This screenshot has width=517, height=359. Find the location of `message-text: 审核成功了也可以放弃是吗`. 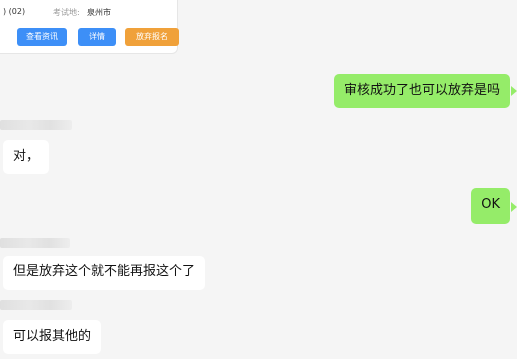

message-text: 审核成功了也可以放弃是吗 is located at coordinates (421, 90).